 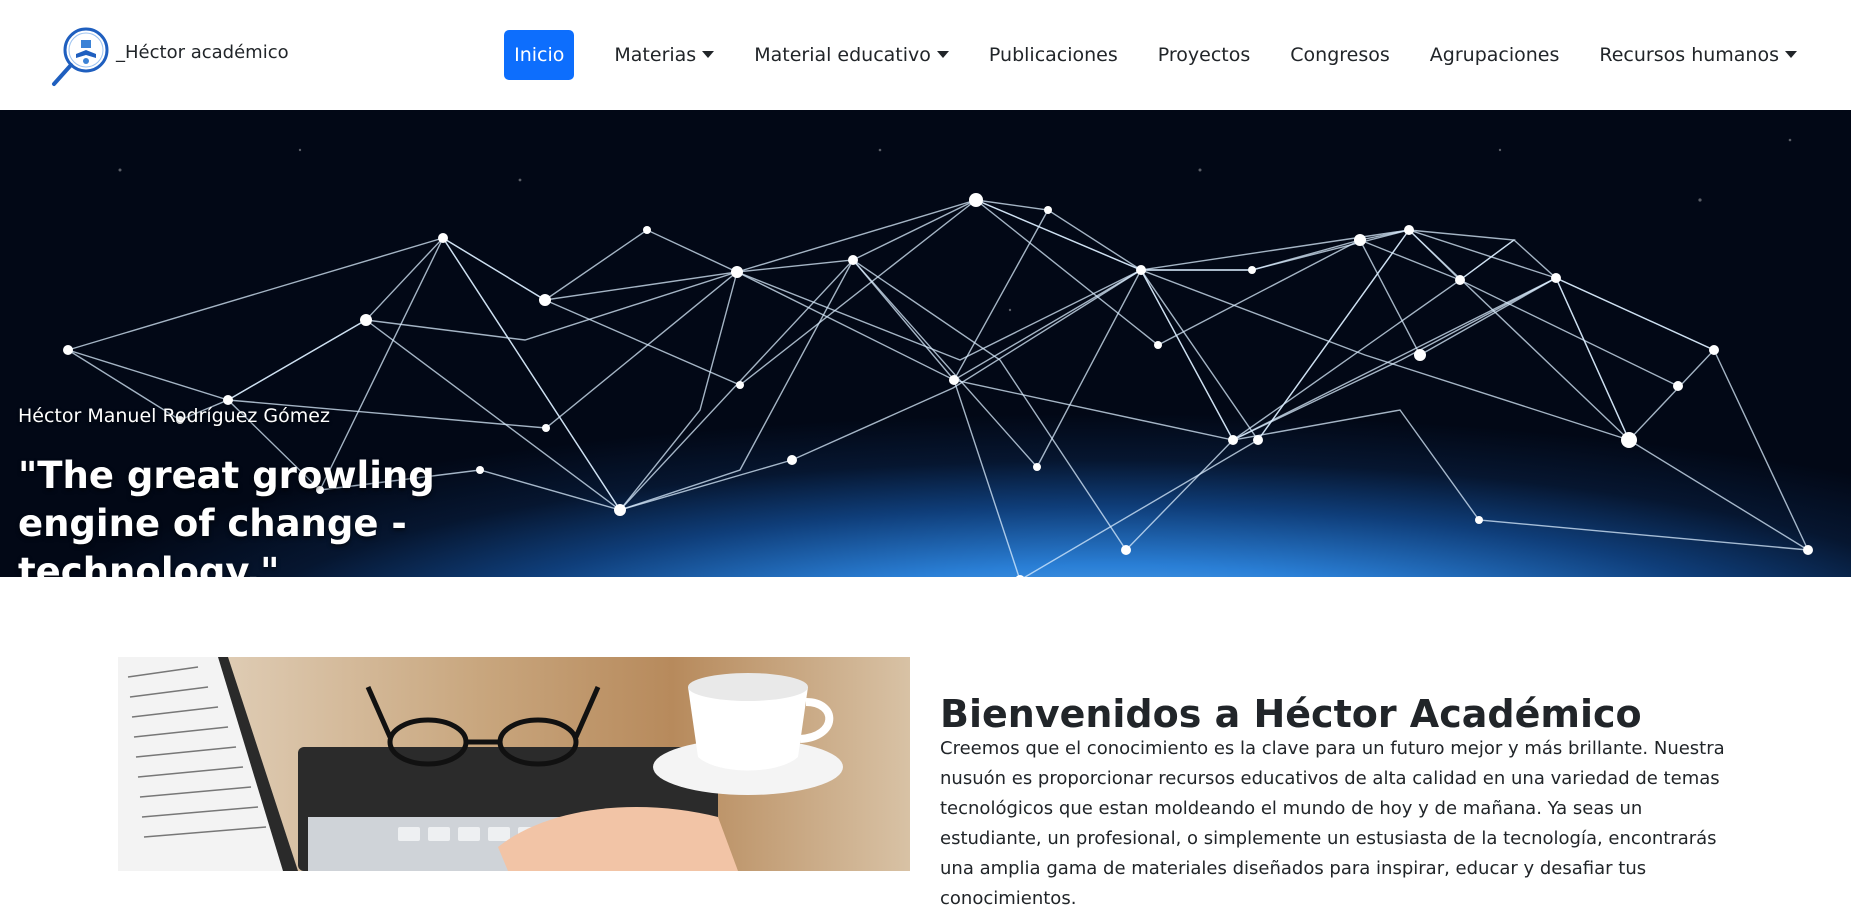 What do you see at coordinates (655, 55) in the screenshot?
I see `nav-label: Materias` at bounding box center [655, 55].